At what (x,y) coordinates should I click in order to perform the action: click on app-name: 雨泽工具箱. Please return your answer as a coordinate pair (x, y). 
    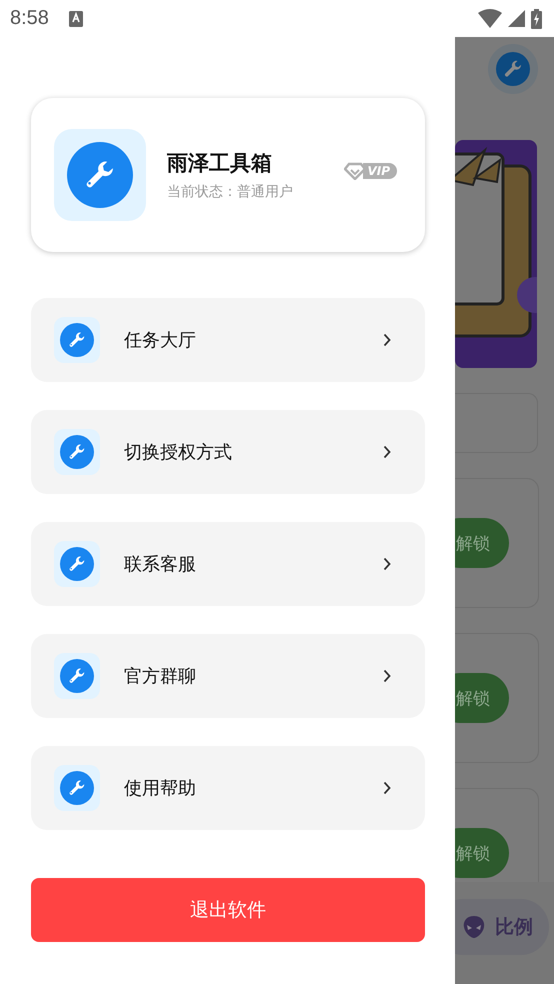
    Looking at the image, I should click on (220, 163).